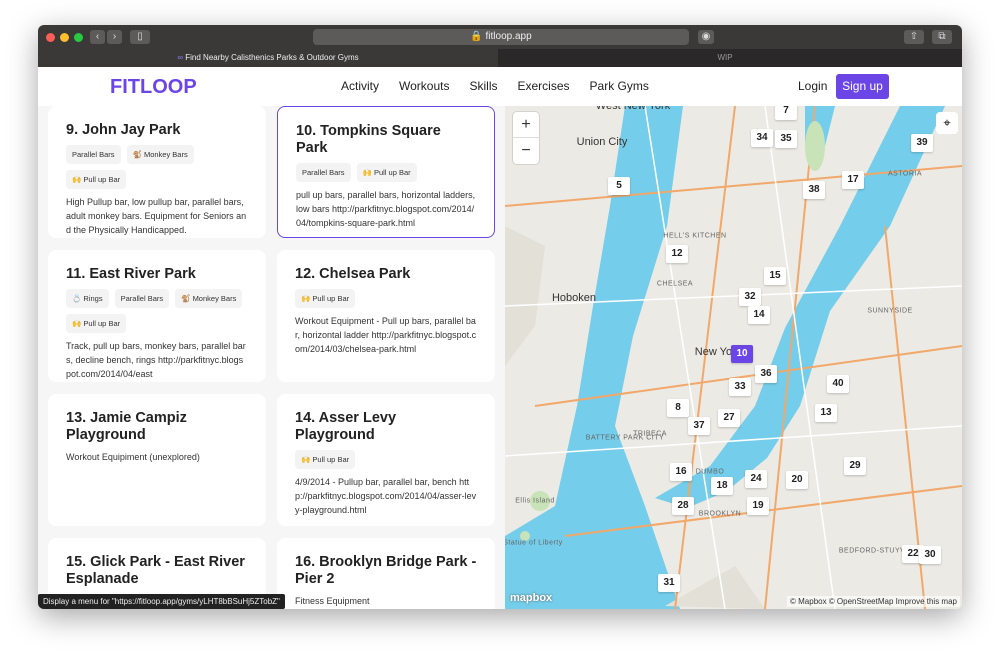 The height and width of the screenshot is (658, 1000). Describe the element at coordinates (759, 315) in the screenshot. I see `map-marker: 14` at that location.